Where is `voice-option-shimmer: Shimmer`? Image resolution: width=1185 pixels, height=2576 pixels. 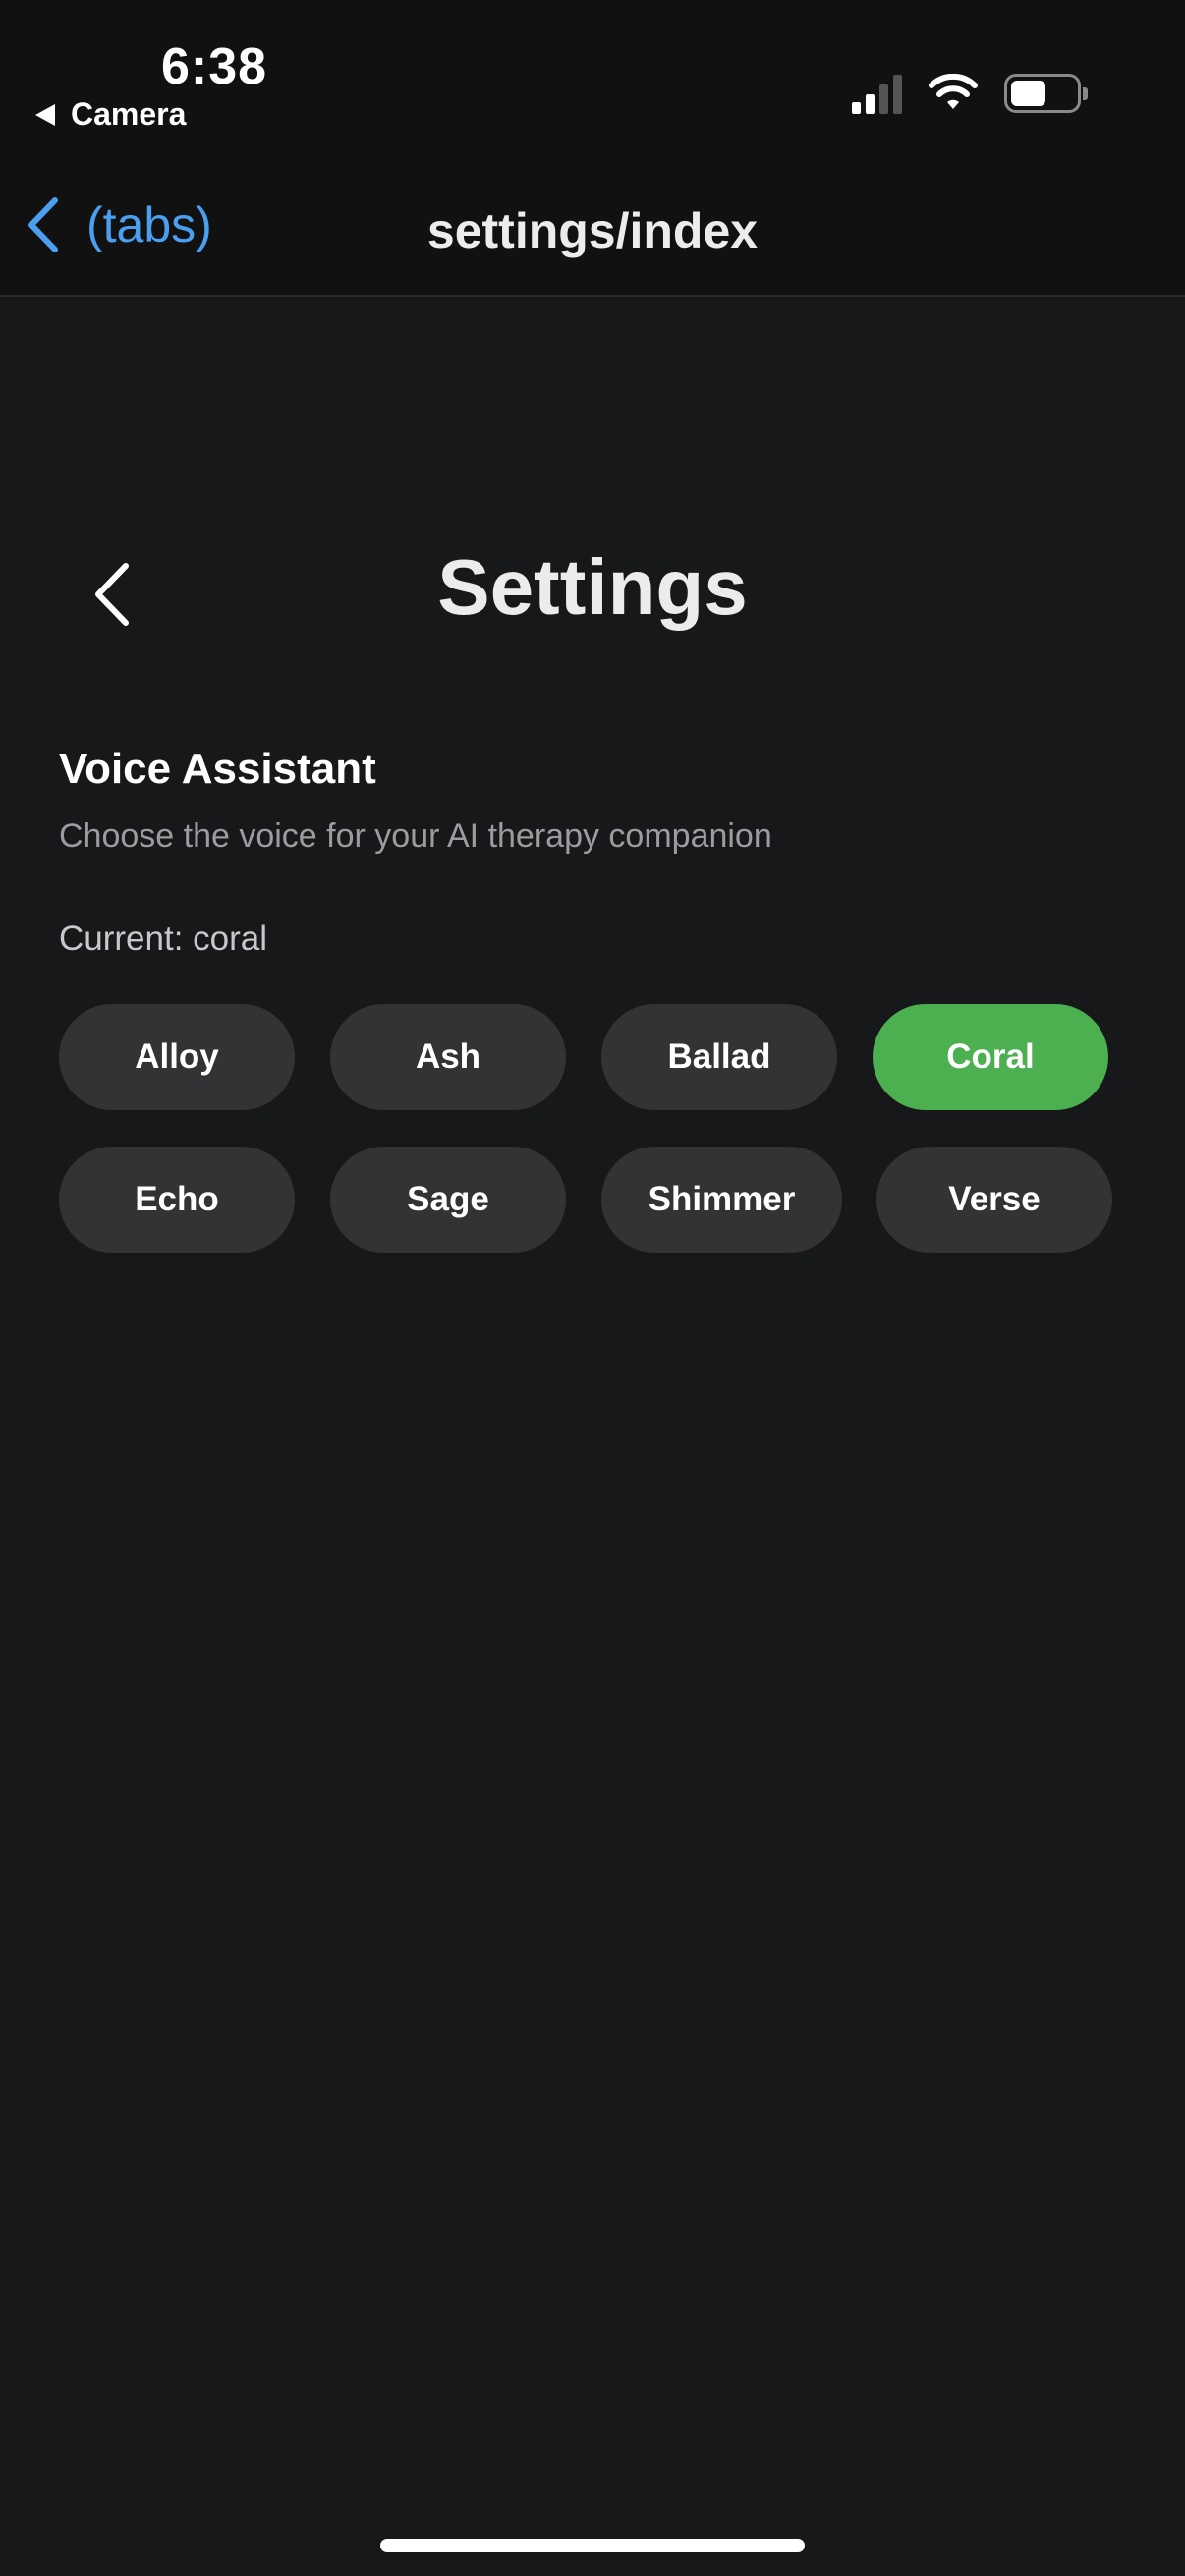
voice-option-shimmer: Shimmer is located at coordinates (722, 1200).